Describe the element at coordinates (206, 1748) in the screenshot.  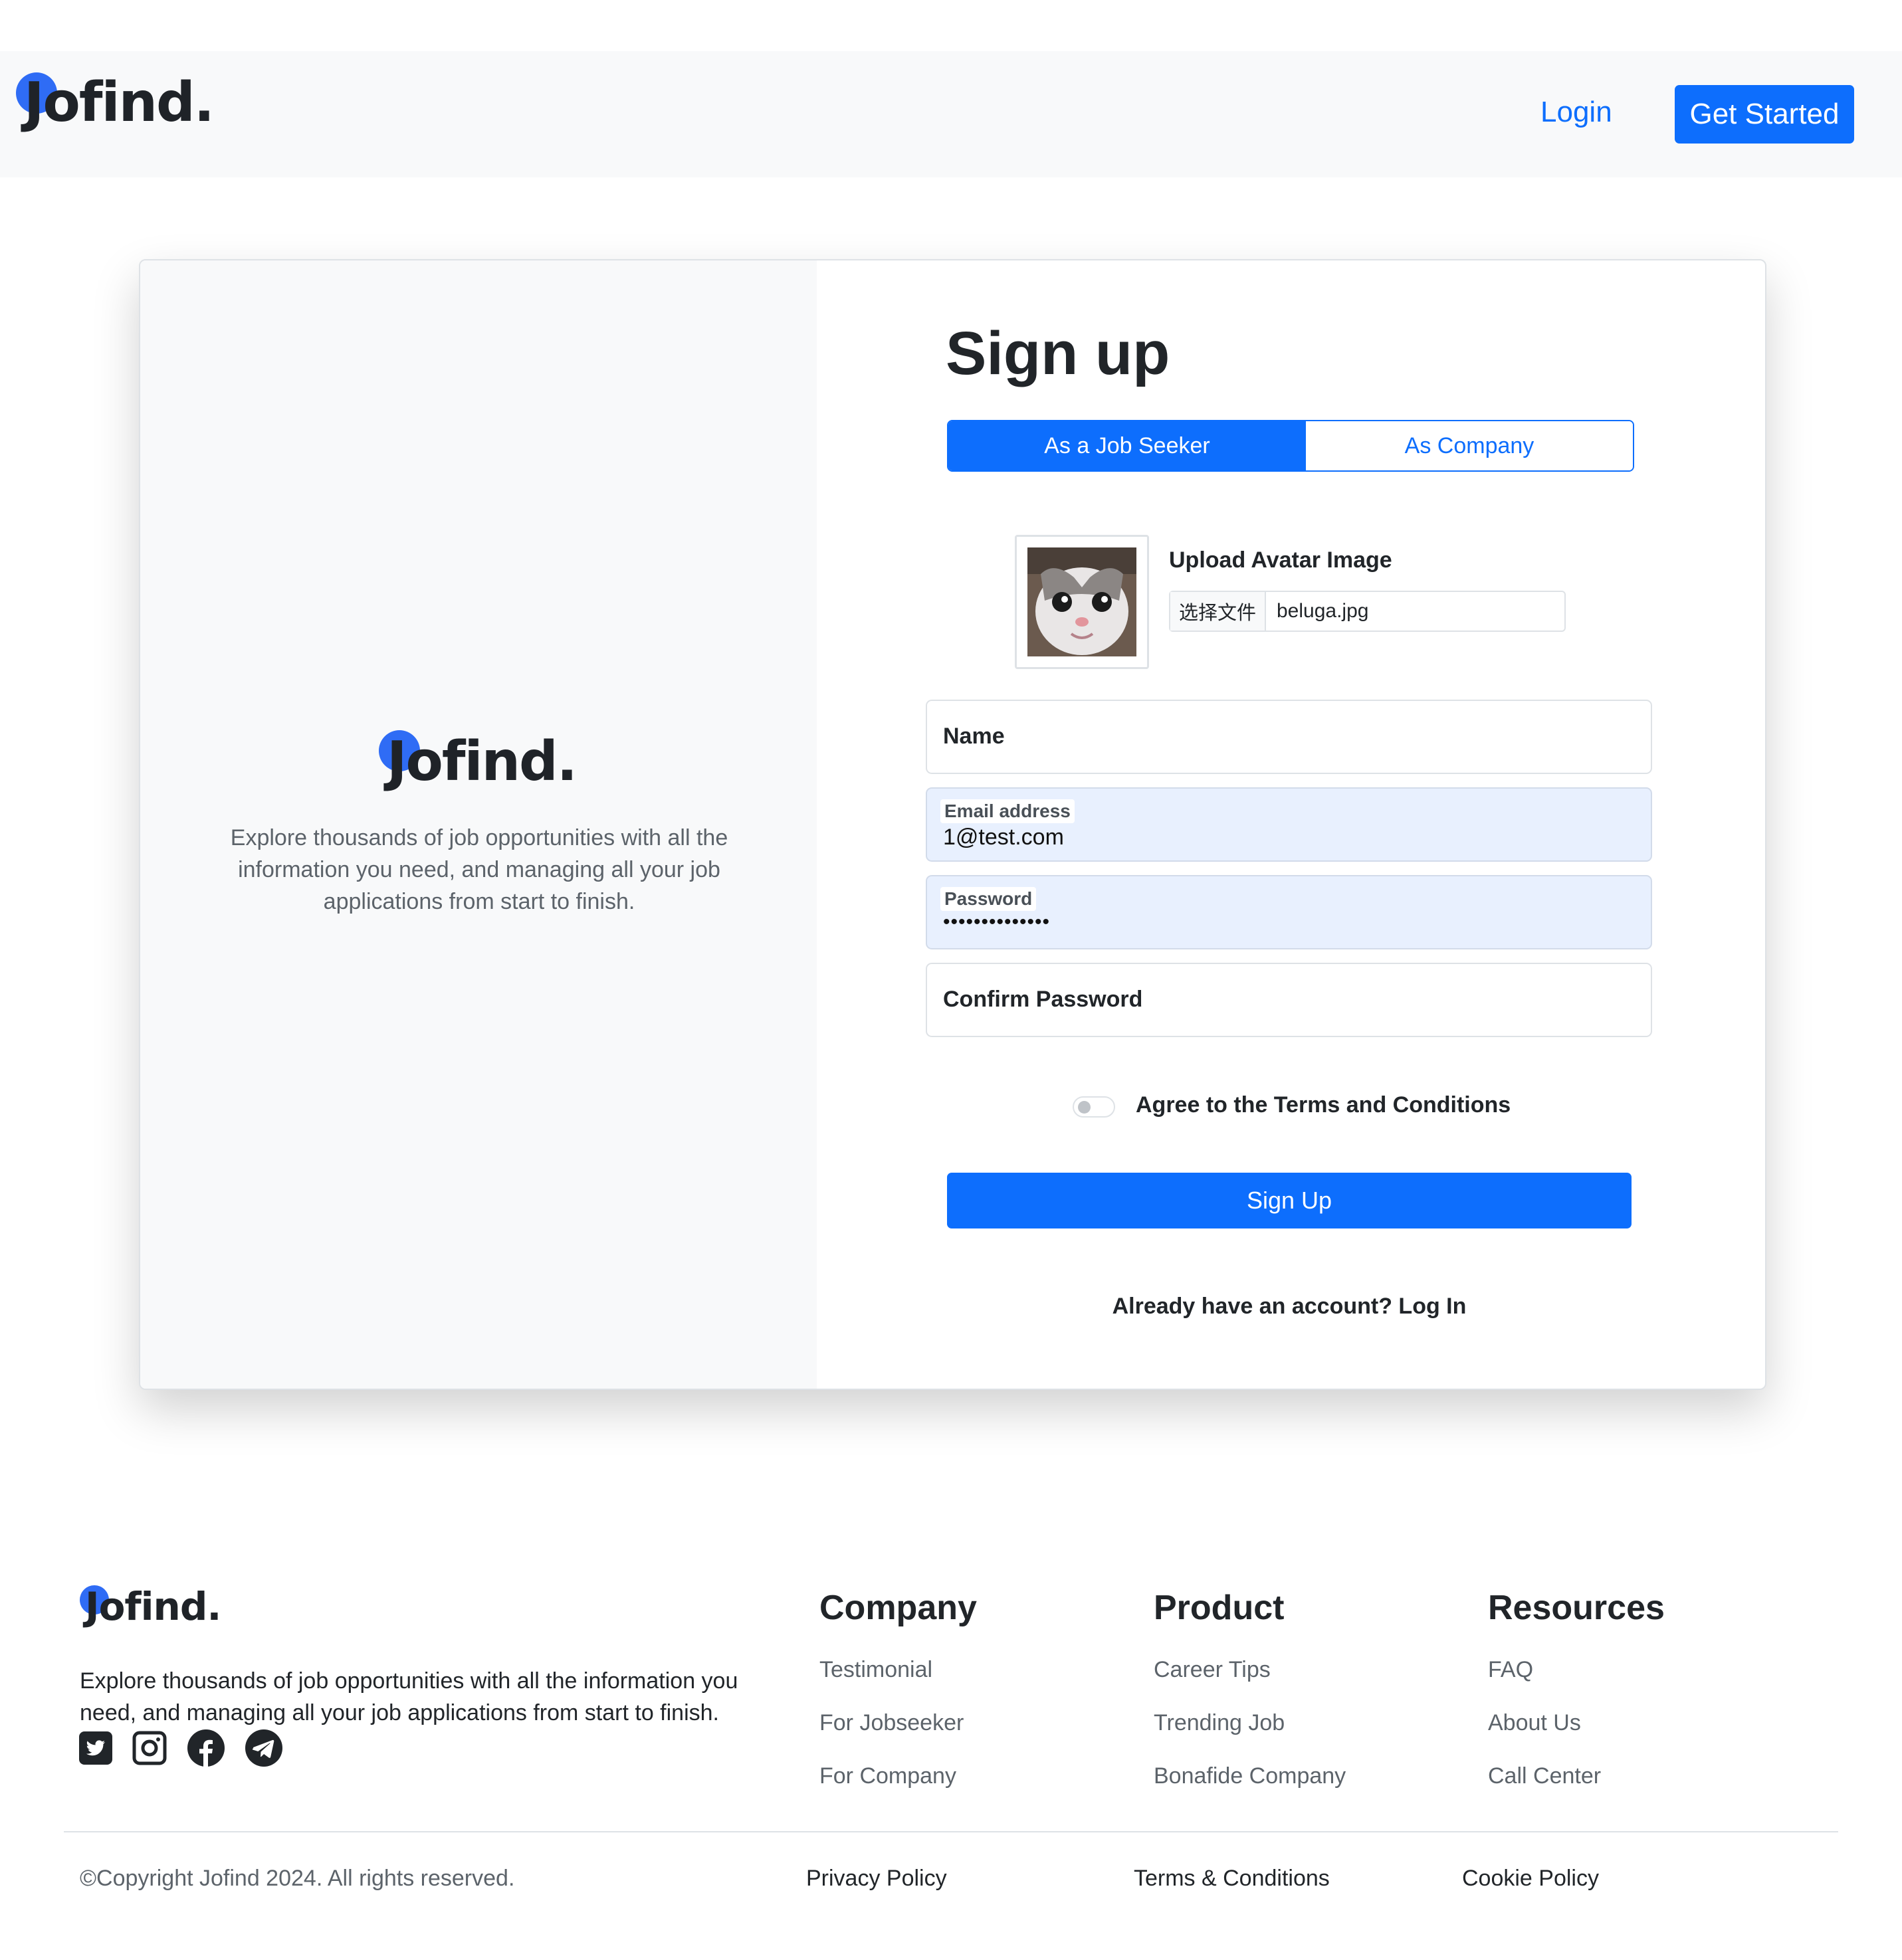
I see `facebook-icon` at that location.